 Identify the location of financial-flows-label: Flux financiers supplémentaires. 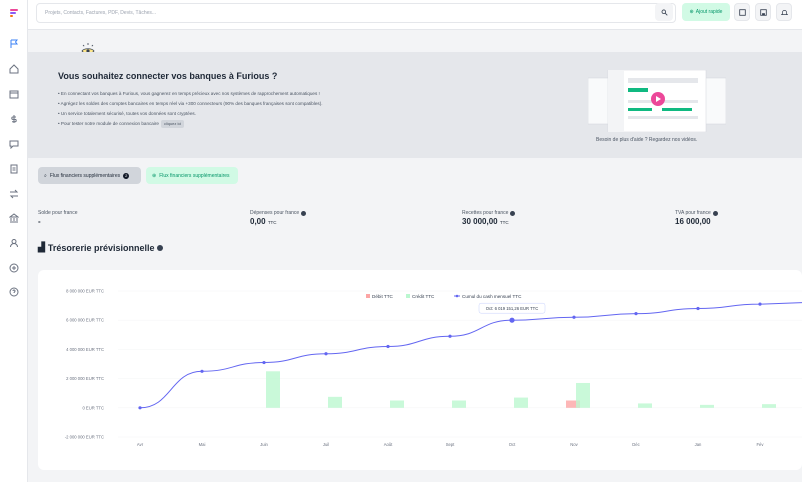
(85, 175).